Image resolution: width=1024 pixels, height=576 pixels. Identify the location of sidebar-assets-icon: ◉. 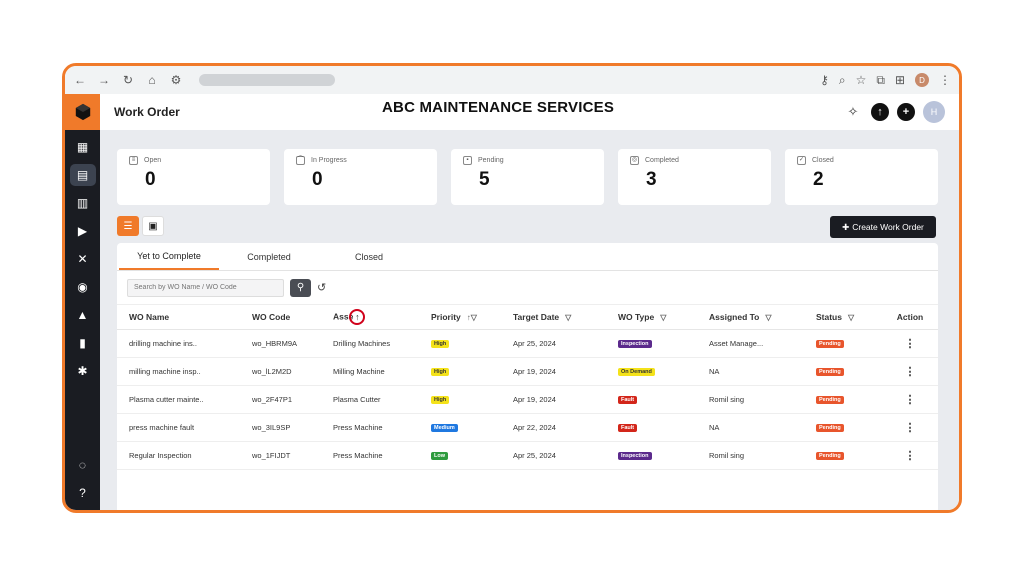
(83, 287).